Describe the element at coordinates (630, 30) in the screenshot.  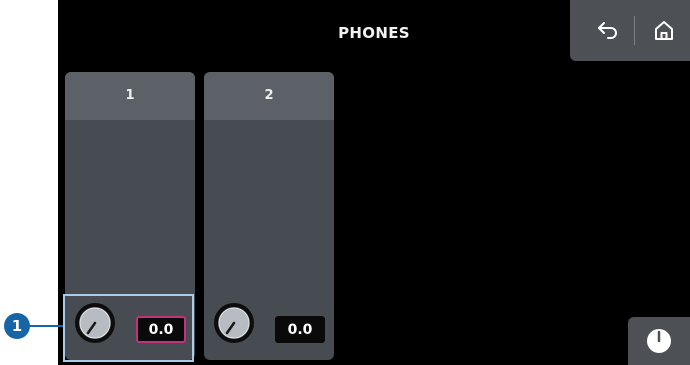
I see `nav-buttons` at that location.